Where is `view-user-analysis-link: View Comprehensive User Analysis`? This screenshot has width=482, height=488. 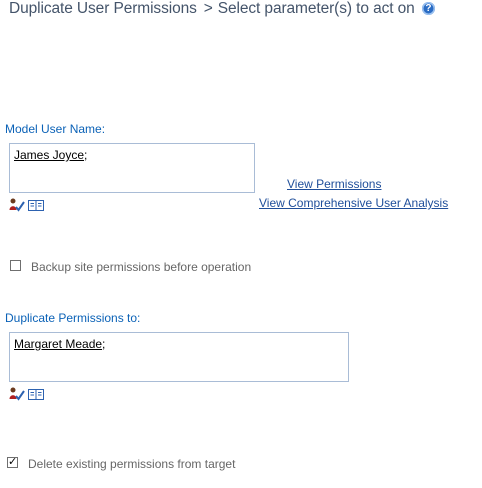 view-user-analysis-link: View Comprehensive User Analysis is located at coordinates (353, 203).